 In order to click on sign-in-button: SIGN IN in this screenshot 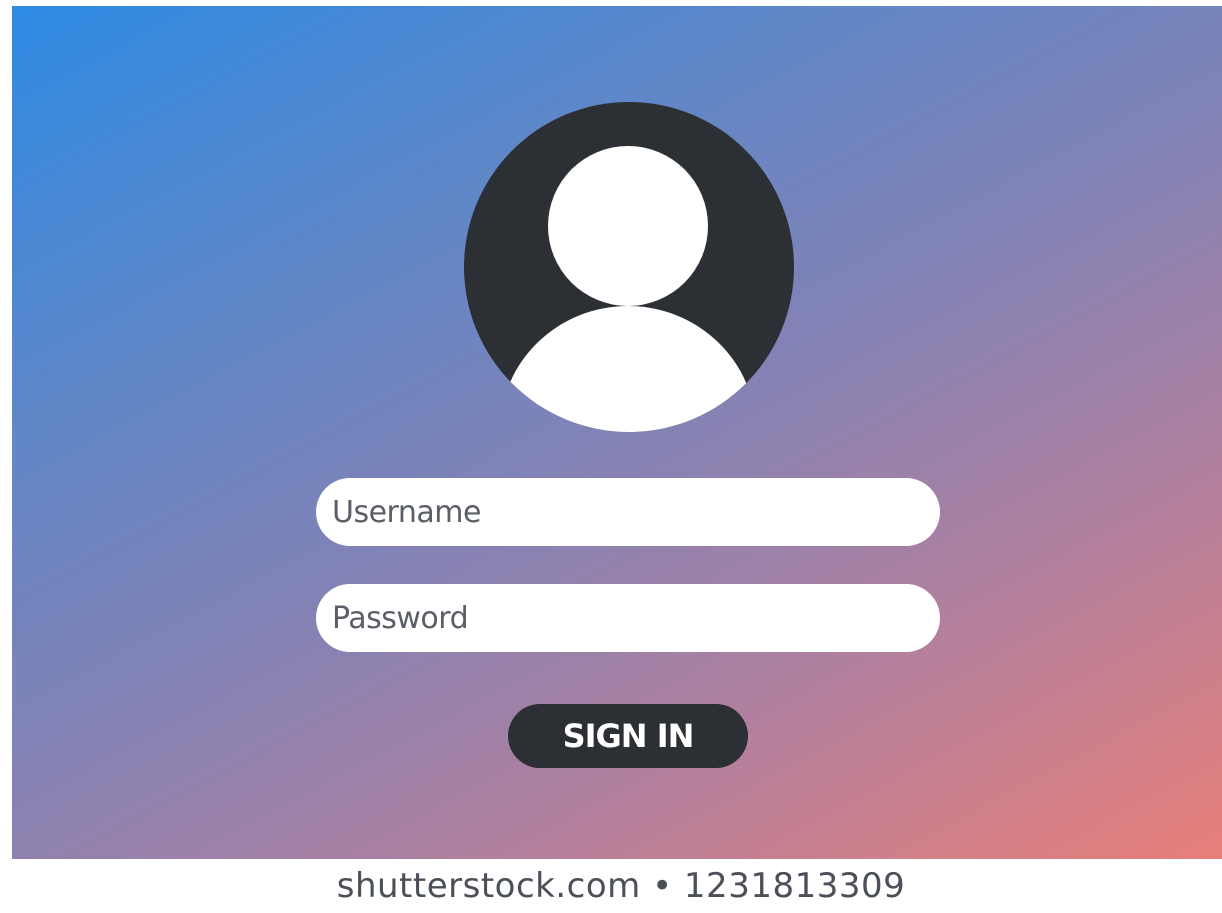, I will do `click(628, 736)`.